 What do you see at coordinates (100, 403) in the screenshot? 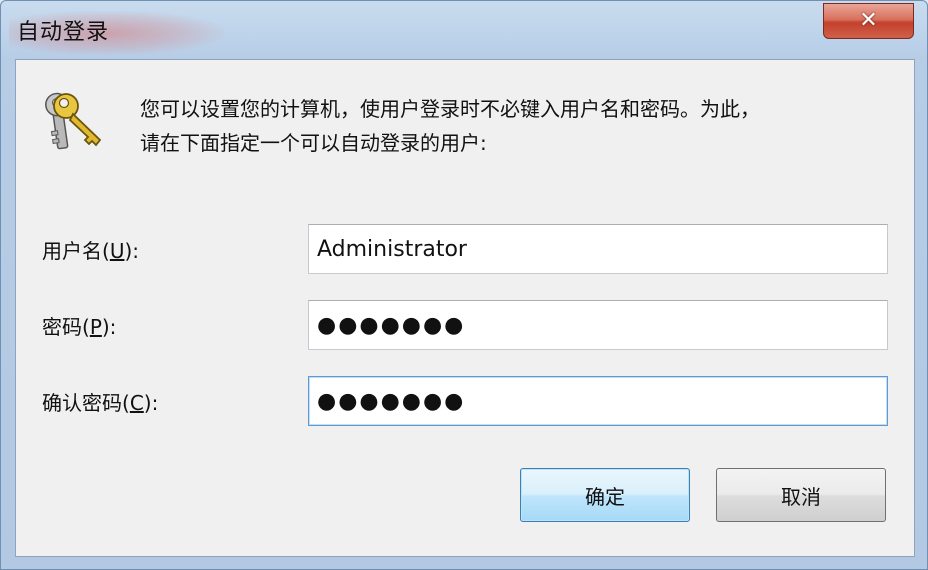
I see `confirm-password-label: 确认密码(C):` at bounding box center [100, 403].